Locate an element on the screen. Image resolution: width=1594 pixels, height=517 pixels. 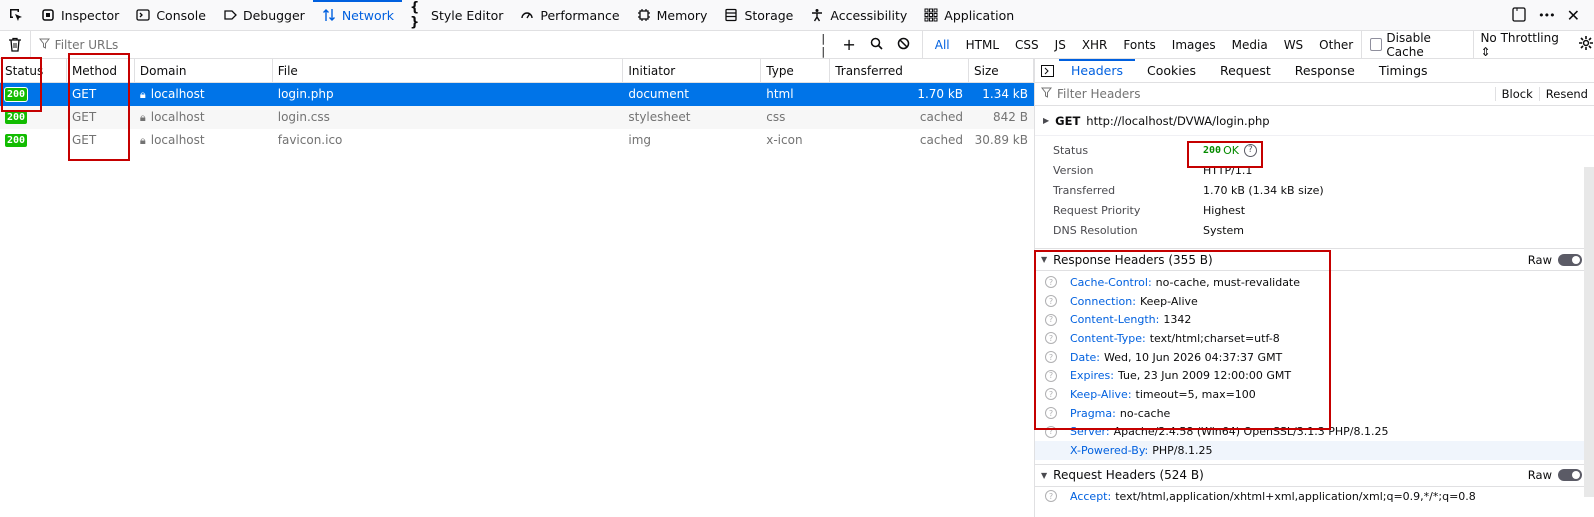
column-header-domain: Domain is located at coordinates (204, 71).